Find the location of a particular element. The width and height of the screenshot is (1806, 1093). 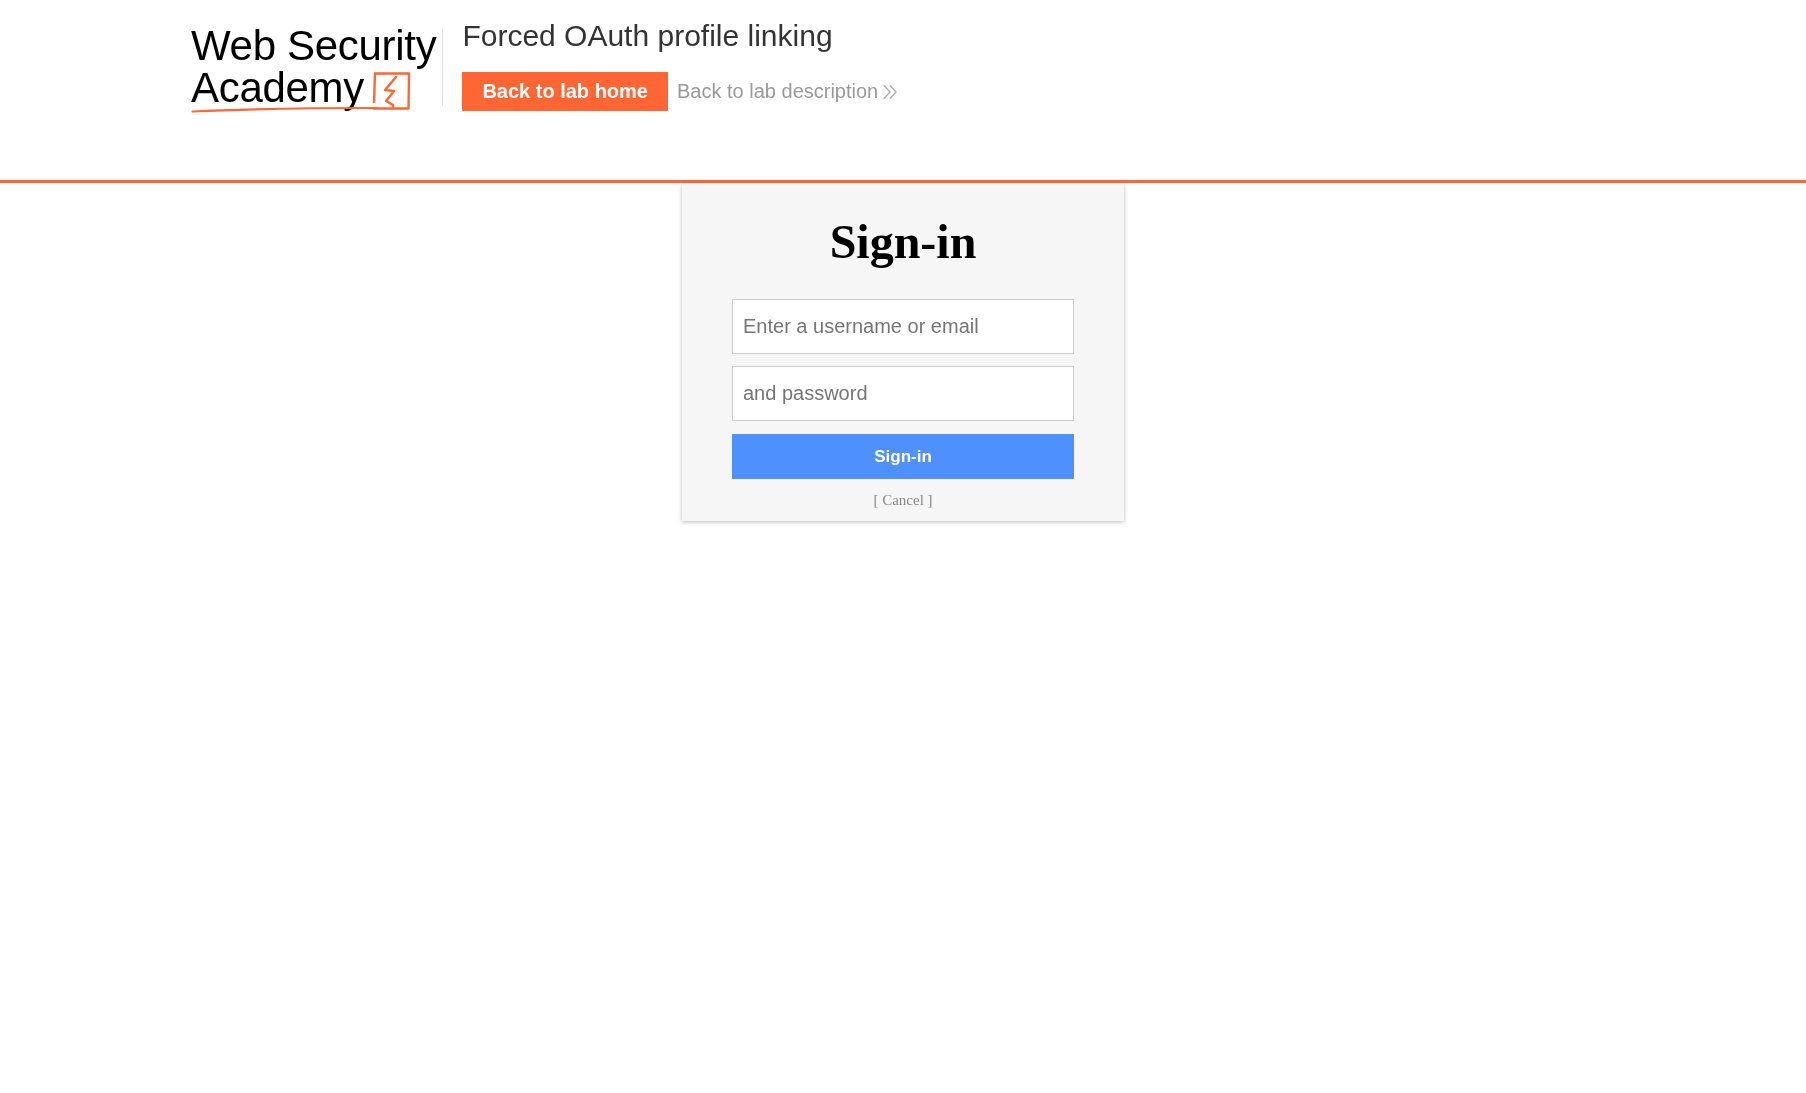

back-to-lab-home-button: Back to lab home is located at coordinates (565, 91).